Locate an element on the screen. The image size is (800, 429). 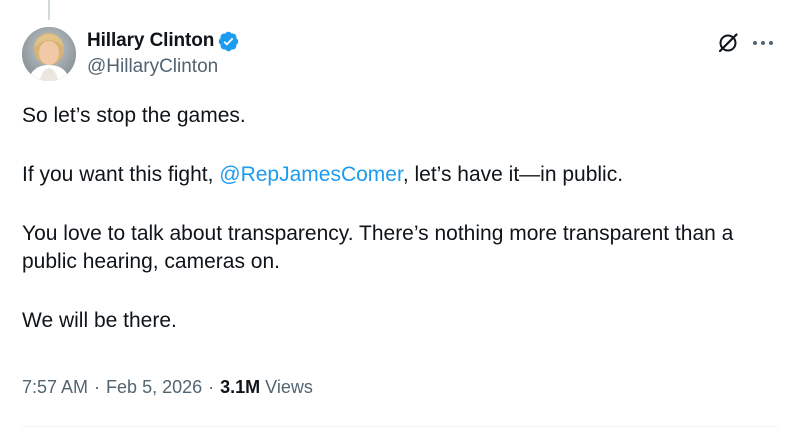
verified-badge-icon is located at coordinates (228, 41).